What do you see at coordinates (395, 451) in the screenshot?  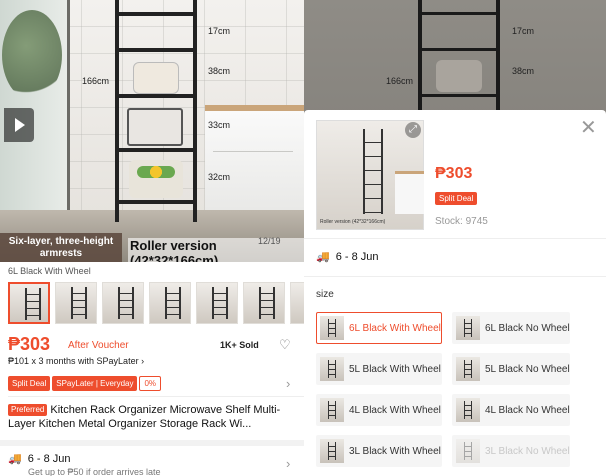 I see `option-label: 3L Black With Wheel` at bounding box center [395, 451].